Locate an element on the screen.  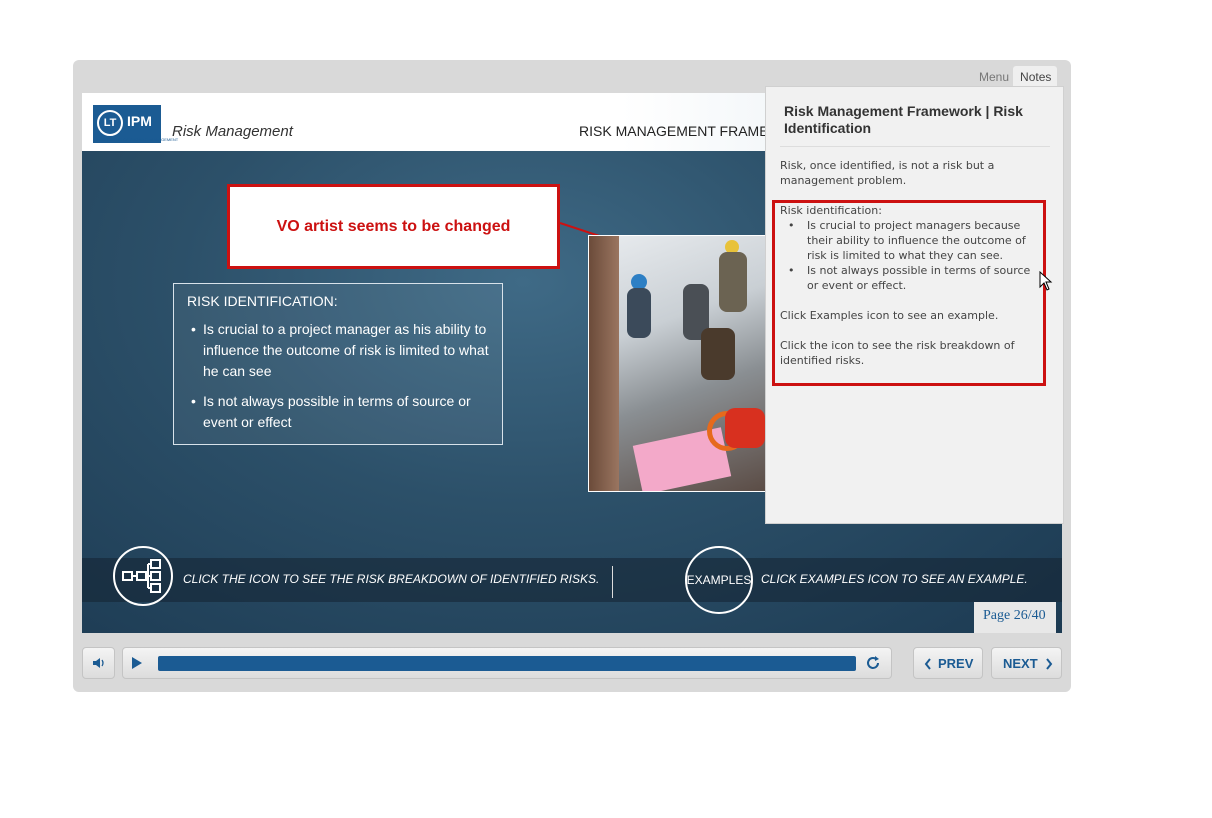
risk-breakdown-button is located at coordinates (143, 576).